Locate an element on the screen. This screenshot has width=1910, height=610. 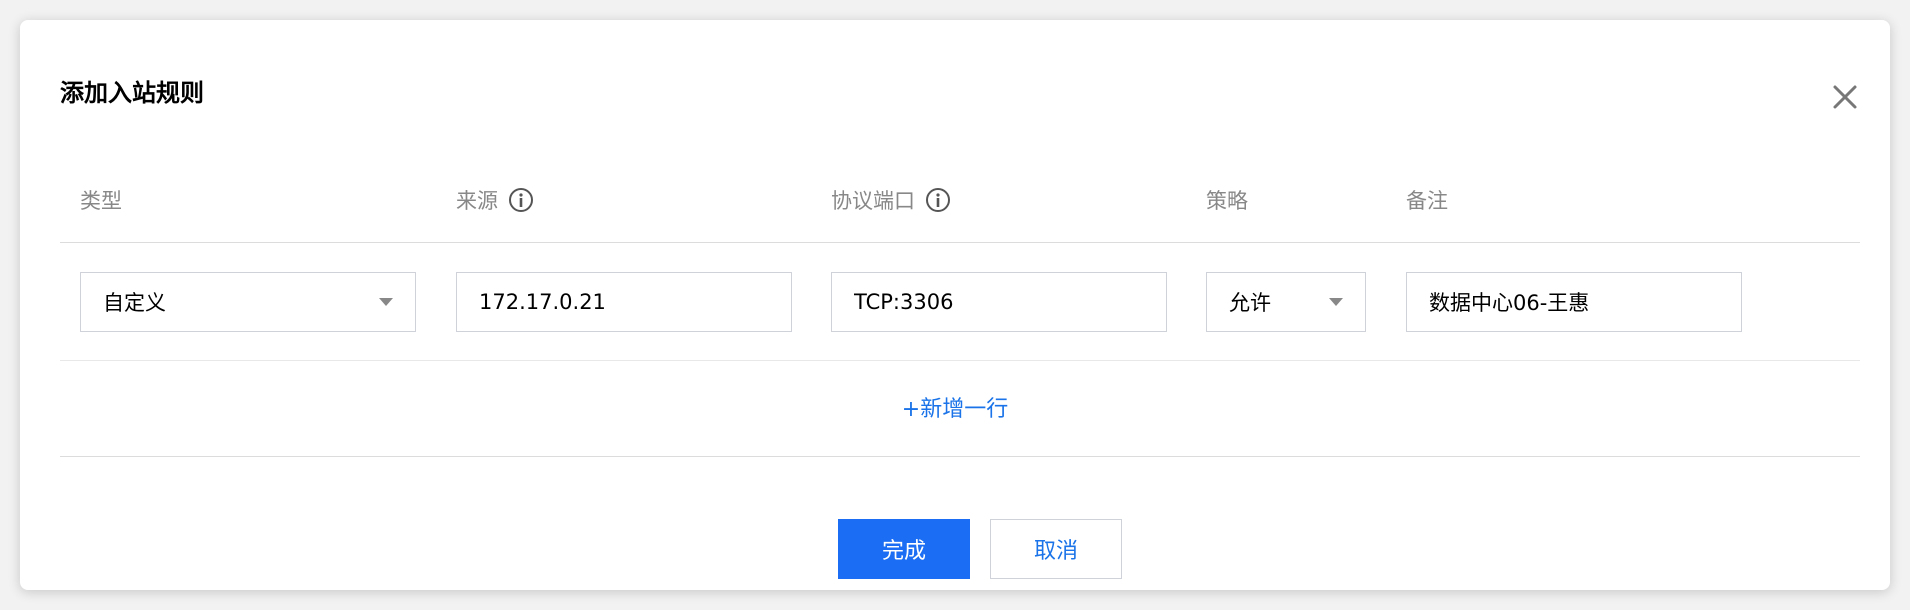
type-select-value: 自定义 is located at coordinates (134, 303).